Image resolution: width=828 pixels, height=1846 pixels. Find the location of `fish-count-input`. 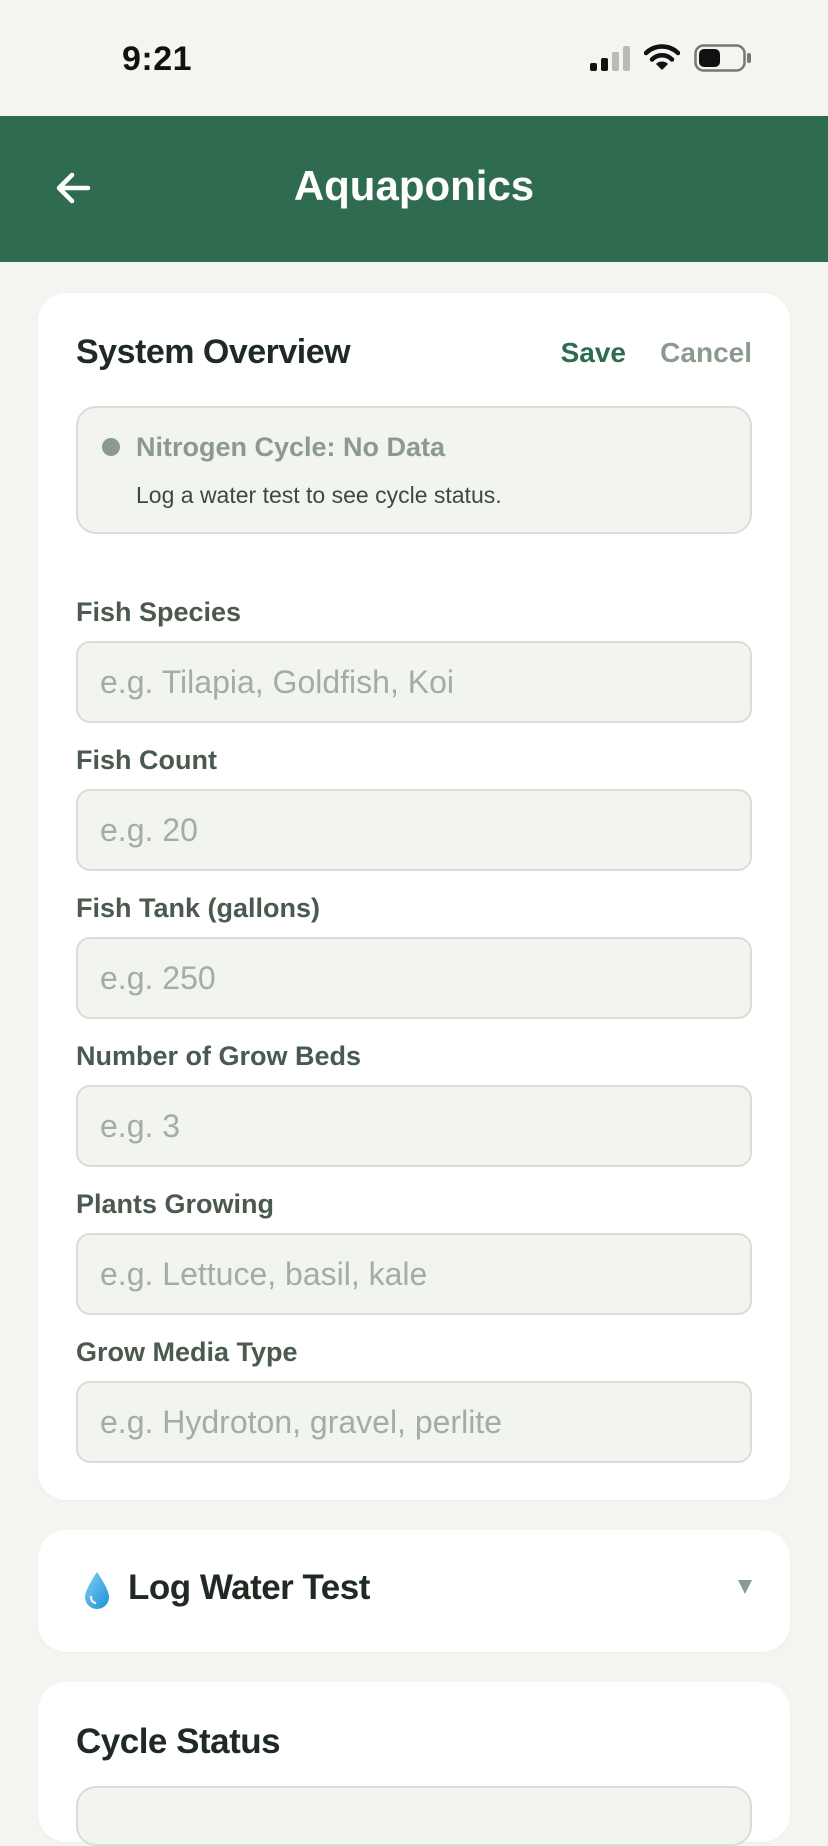

fish-count-input is located at coordinates (414, 830).